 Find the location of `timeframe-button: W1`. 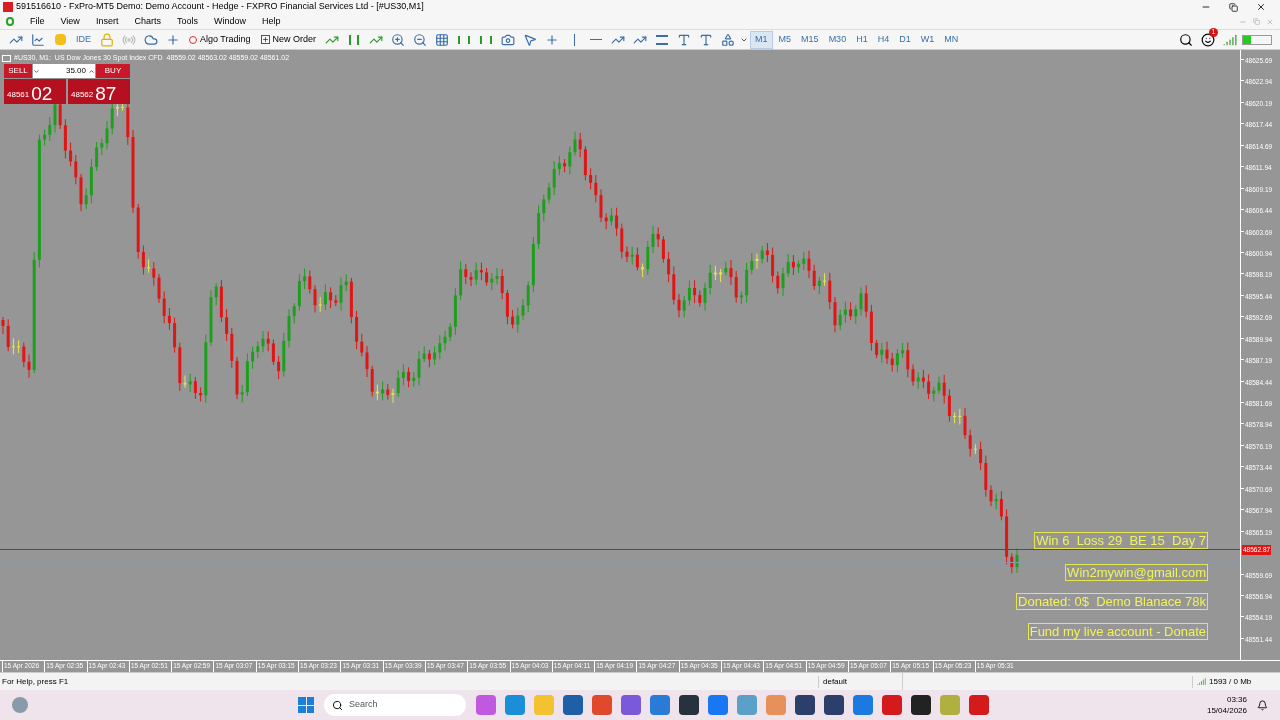

timeframe-button: W1 is located at coordinates (927, 39).